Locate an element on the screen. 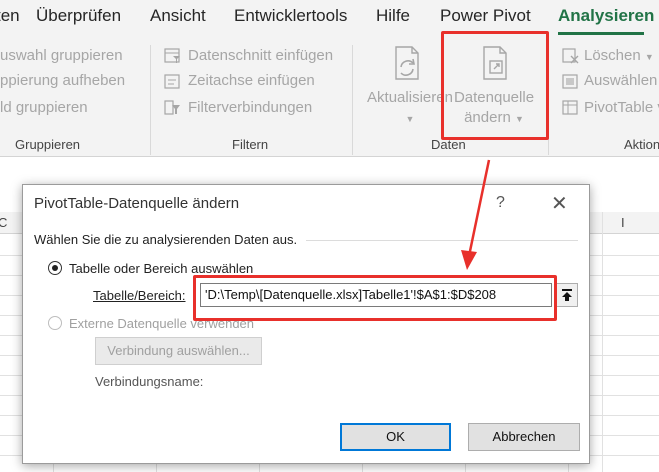  grid-column-line is located at coordinates (602, 342).